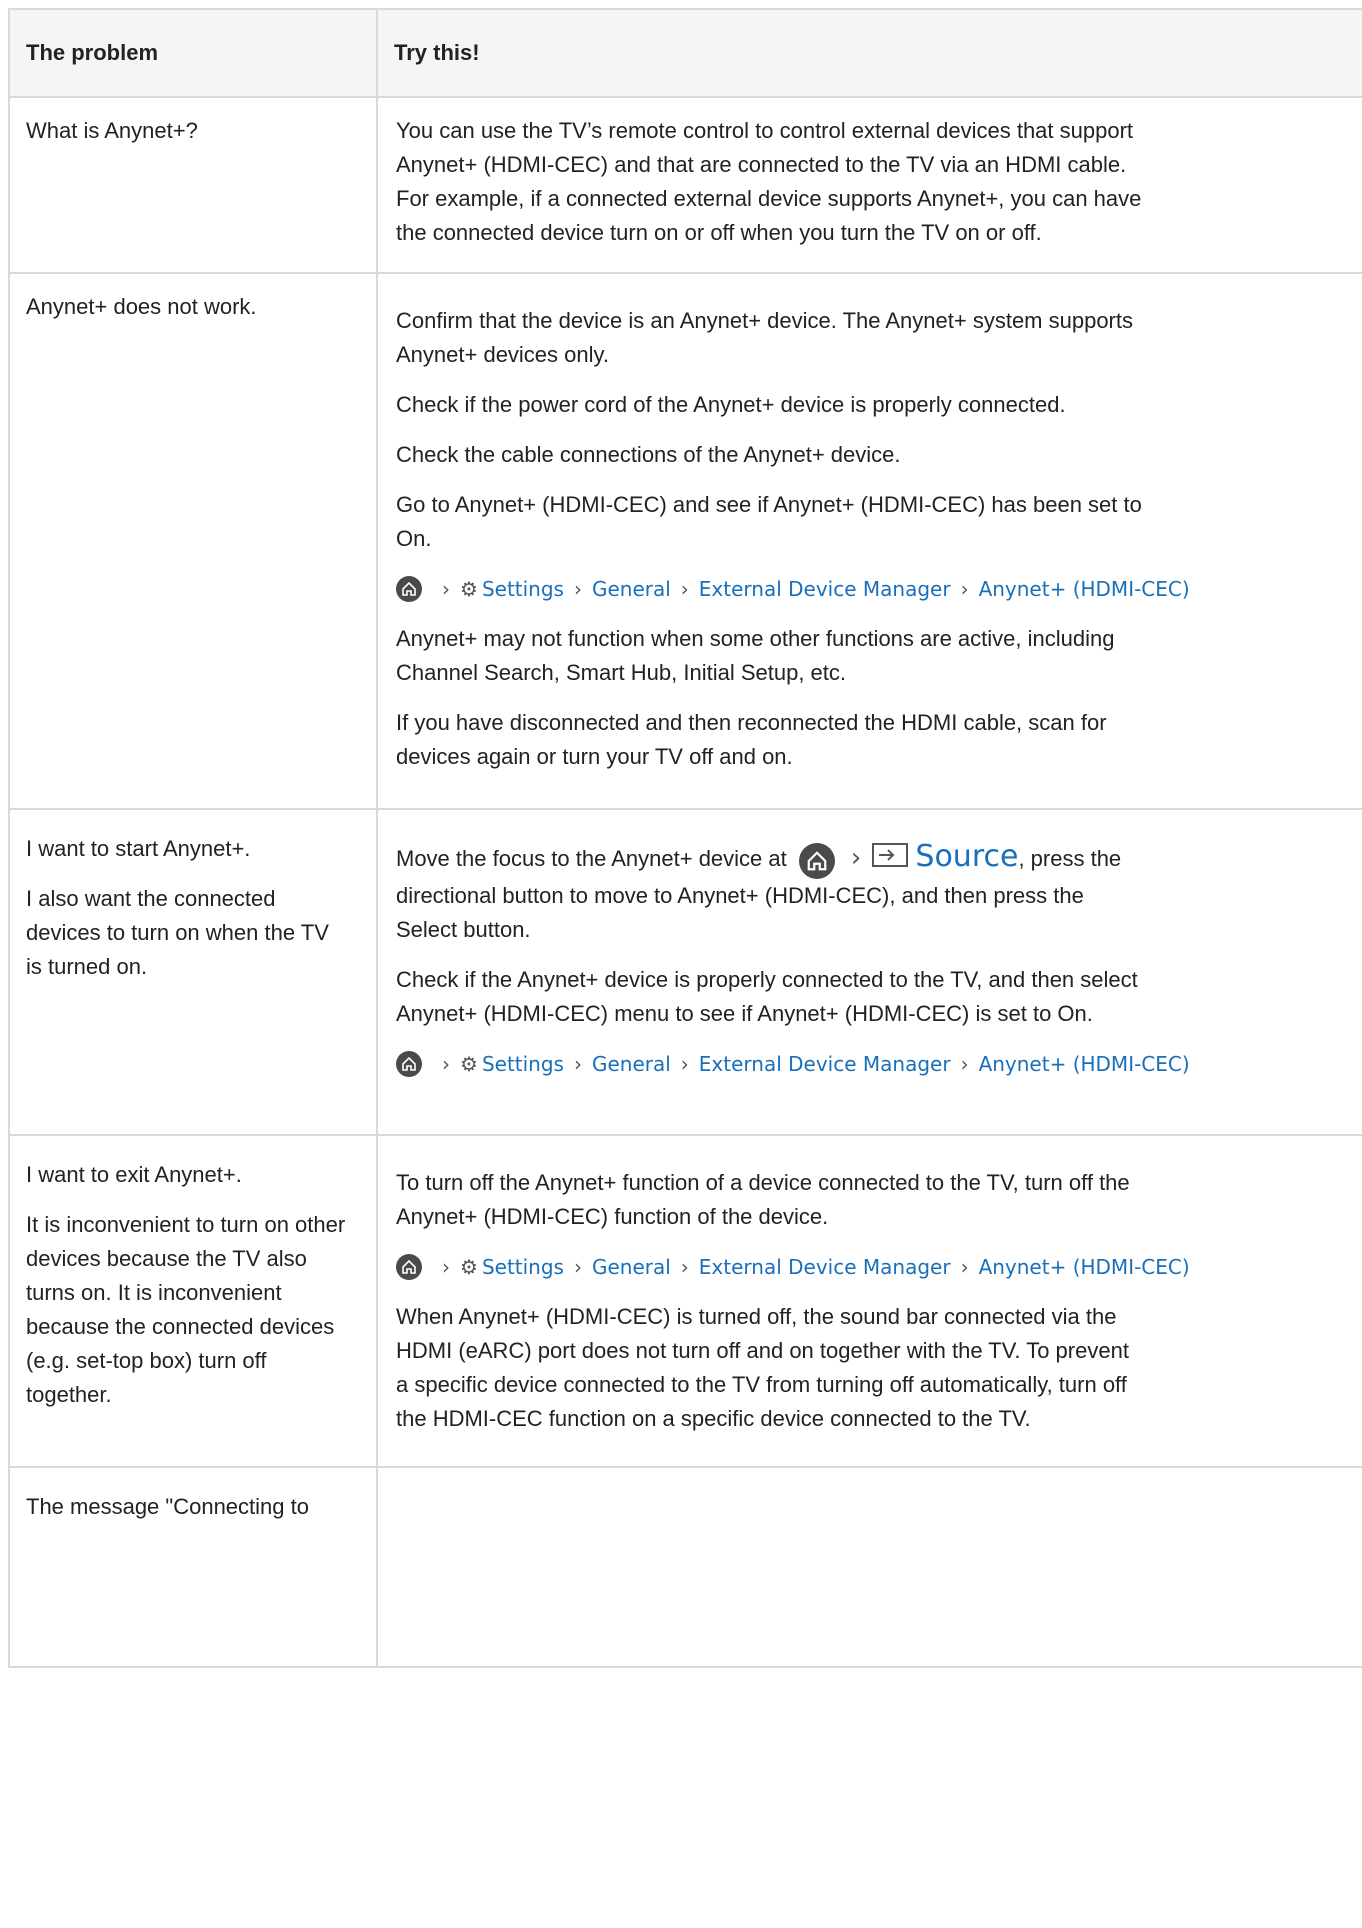 Image resolution: width=1362 pixels, height=1928 pixels. I want to click on header-problem: The problem, so click(193, 53).